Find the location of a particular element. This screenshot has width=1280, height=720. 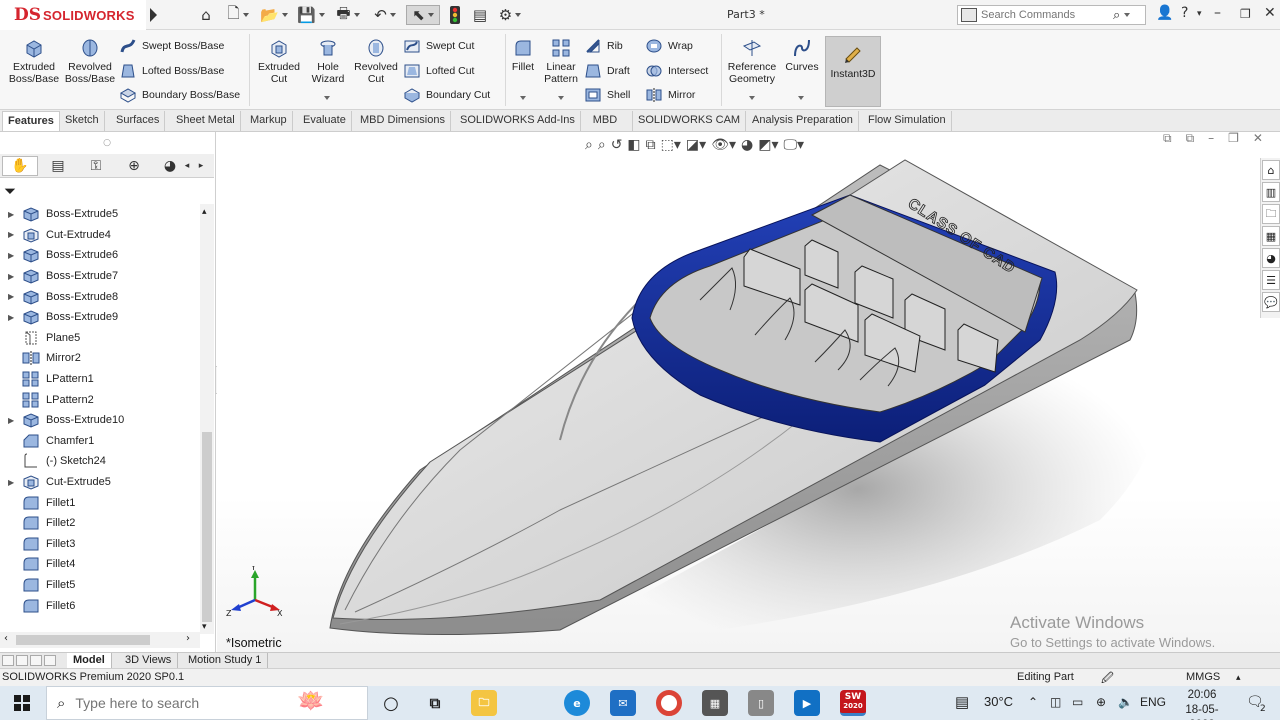

search-commands: ⌕ is located at coordinates (1051, 15).